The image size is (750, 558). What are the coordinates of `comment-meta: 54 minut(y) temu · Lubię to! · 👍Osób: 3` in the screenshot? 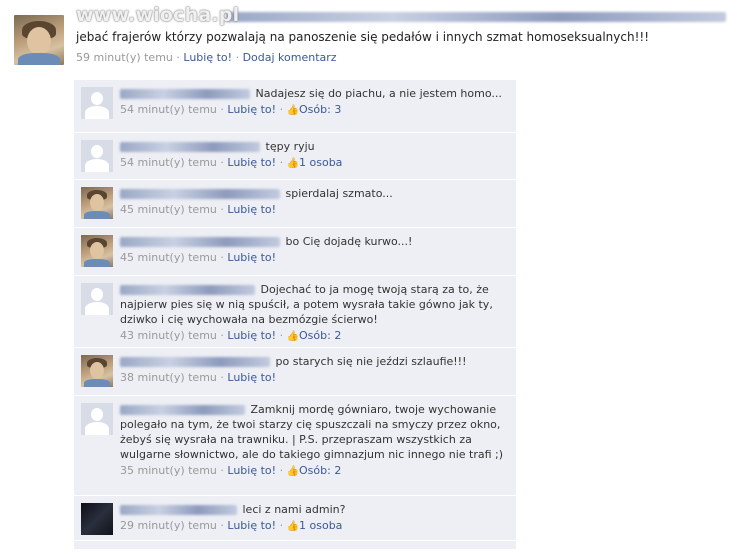 It's located at (231, 109).